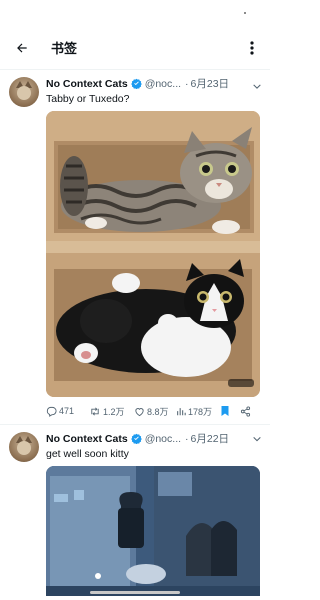  What do you see at coordinates (225, 411) in the screenshot?
I see `bookmark-icon` at bounding box center [225, 411].